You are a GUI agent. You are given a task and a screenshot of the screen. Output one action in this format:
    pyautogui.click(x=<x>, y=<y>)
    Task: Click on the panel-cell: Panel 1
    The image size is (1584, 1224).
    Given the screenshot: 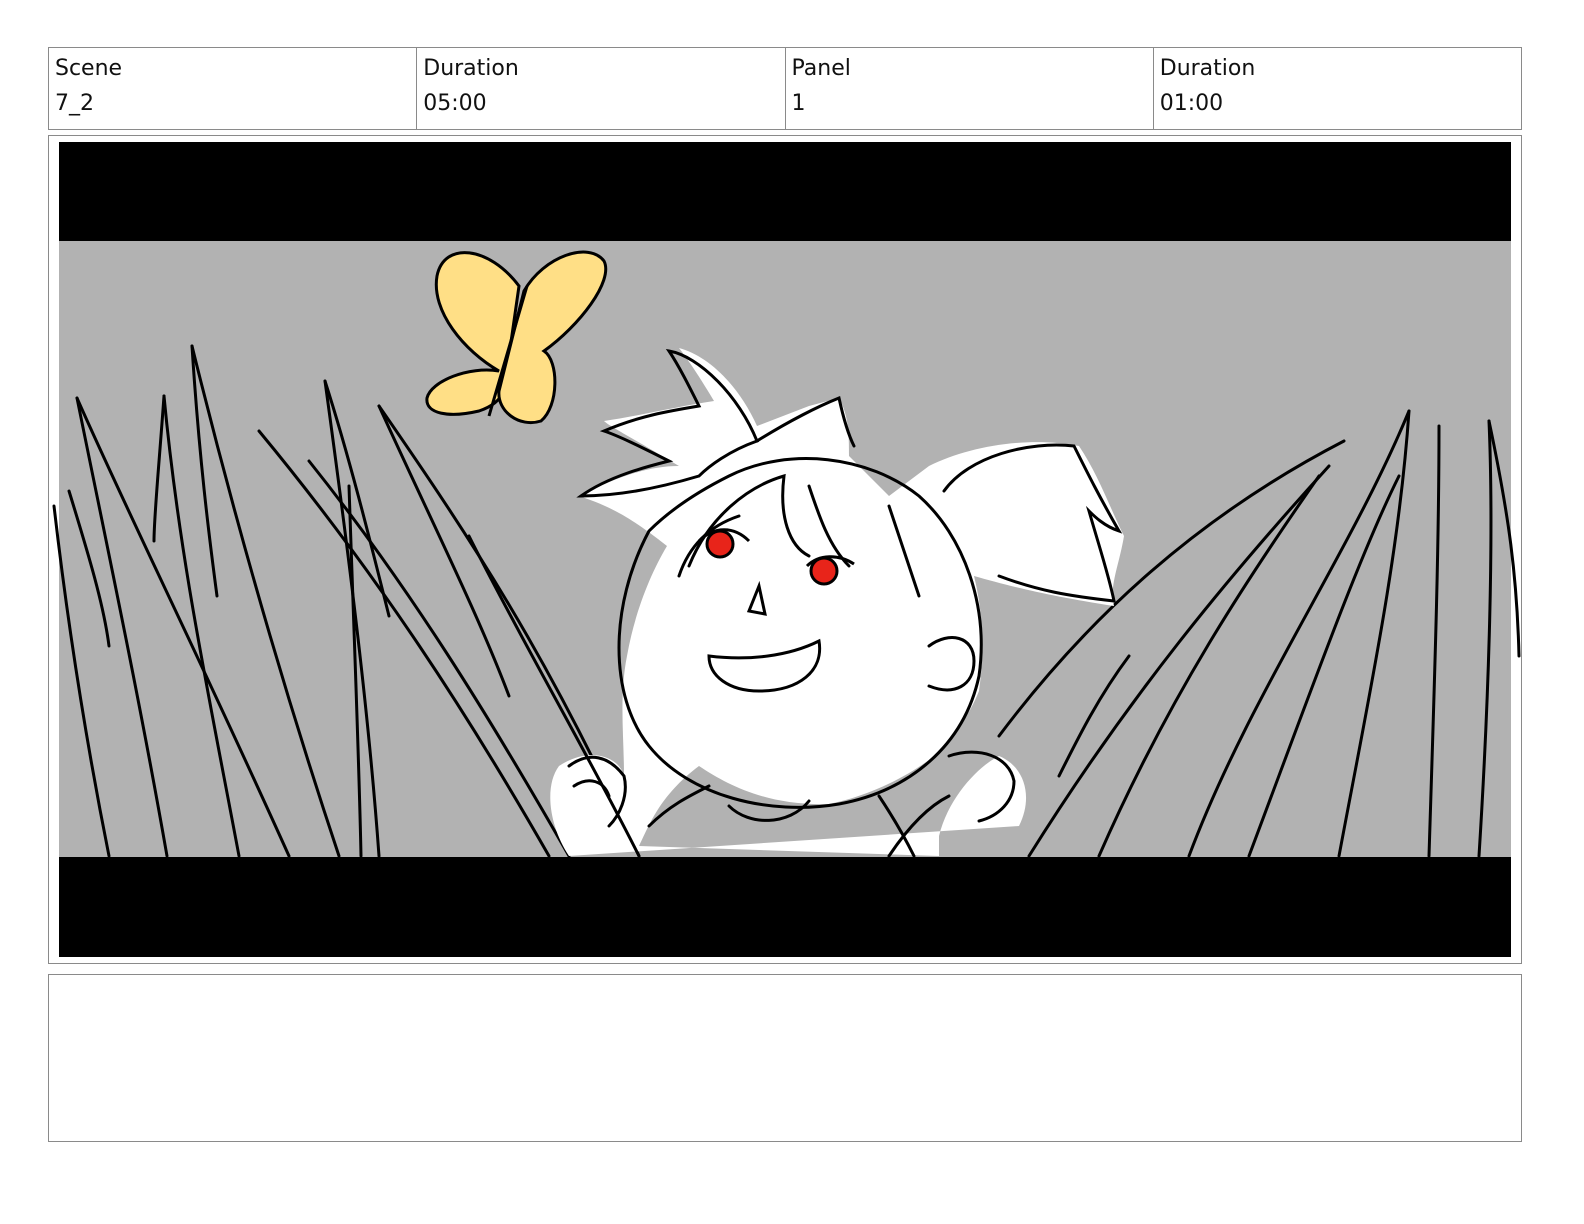 What is the action you would take?
    pyautogui.click(x=970, y=88)
    